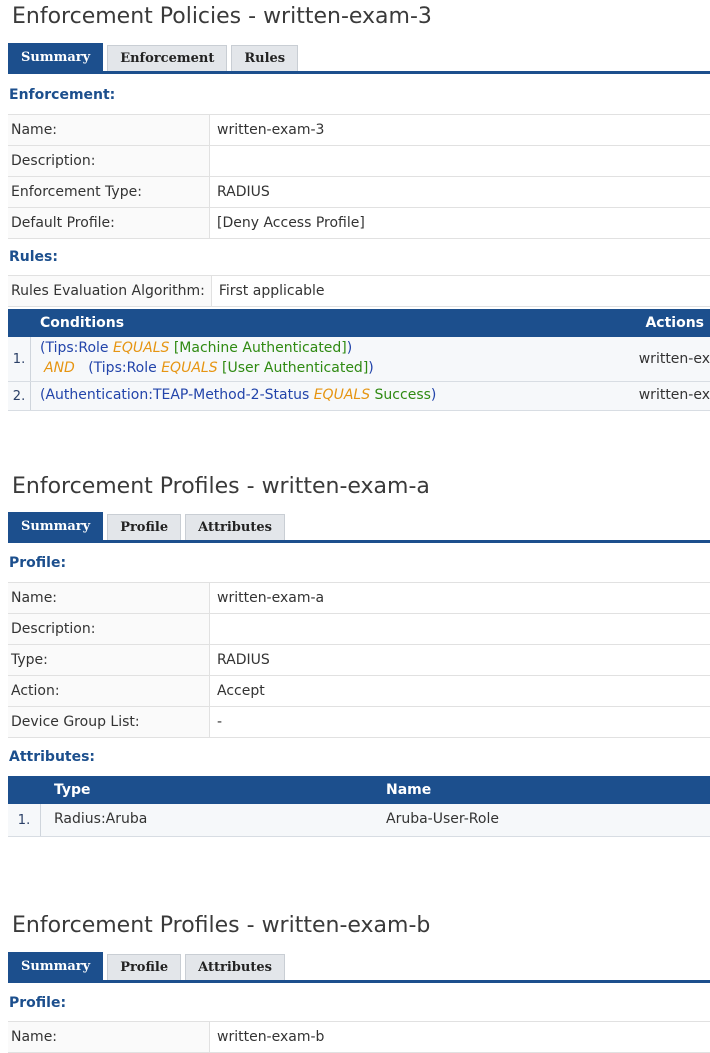 This screenshot has width=710, height=1053. What do you see at coordinates (291, 223) in the screenshot?
I see `field-value: [Deny Access Profile]` at bounding box center [291, 223].